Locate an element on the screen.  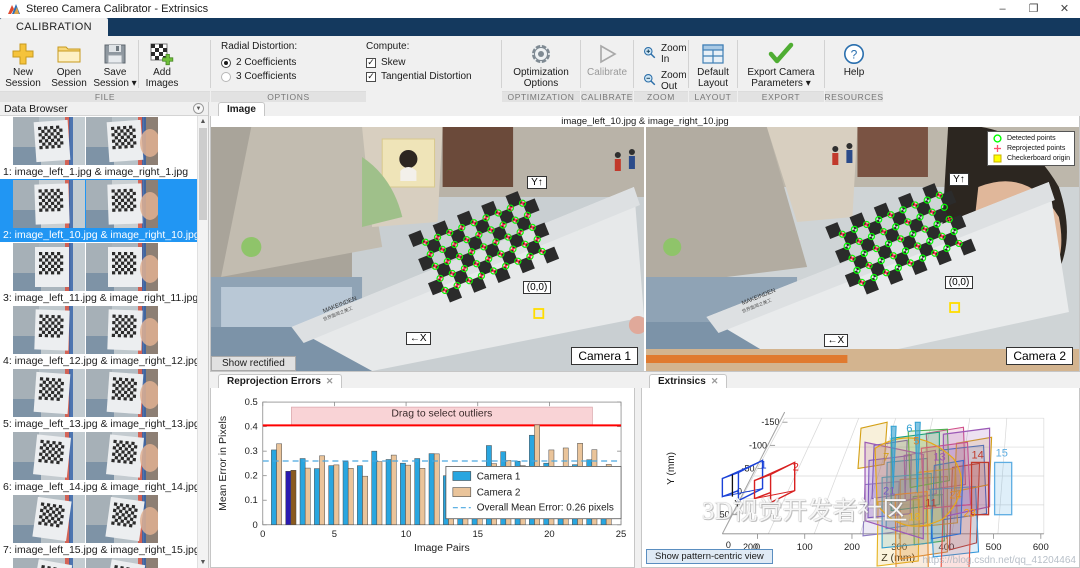
legend-reprojected-label: Reprojected points is located at coordinates (1036, 148).